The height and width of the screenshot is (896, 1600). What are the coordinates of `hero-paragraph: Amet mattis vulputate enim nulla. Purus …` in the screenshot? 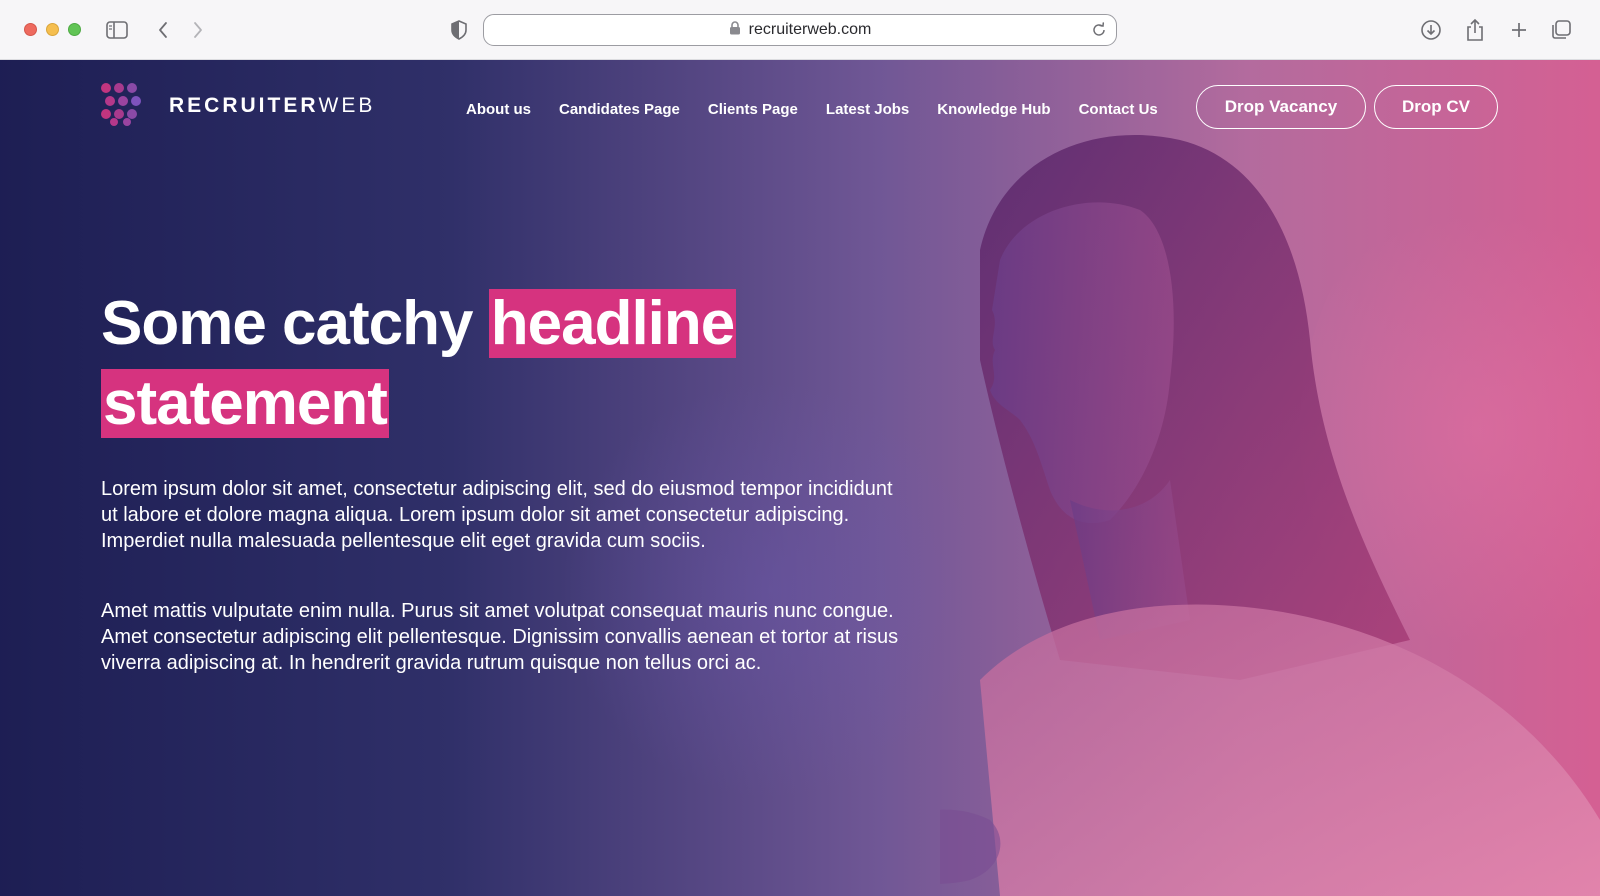 It's located at (500, 637).